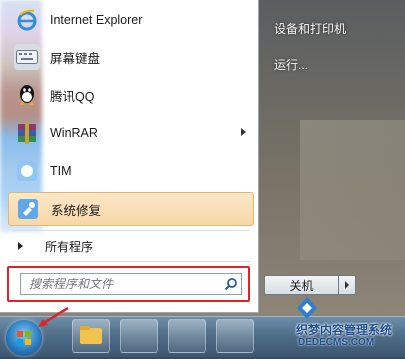 This screenshot has height=359, width=405. What do you see at coordinates (310, 28) in the screenshot?
I see `devices-and-printers-link: 设备和打印机` at bounding box center [310, 28].